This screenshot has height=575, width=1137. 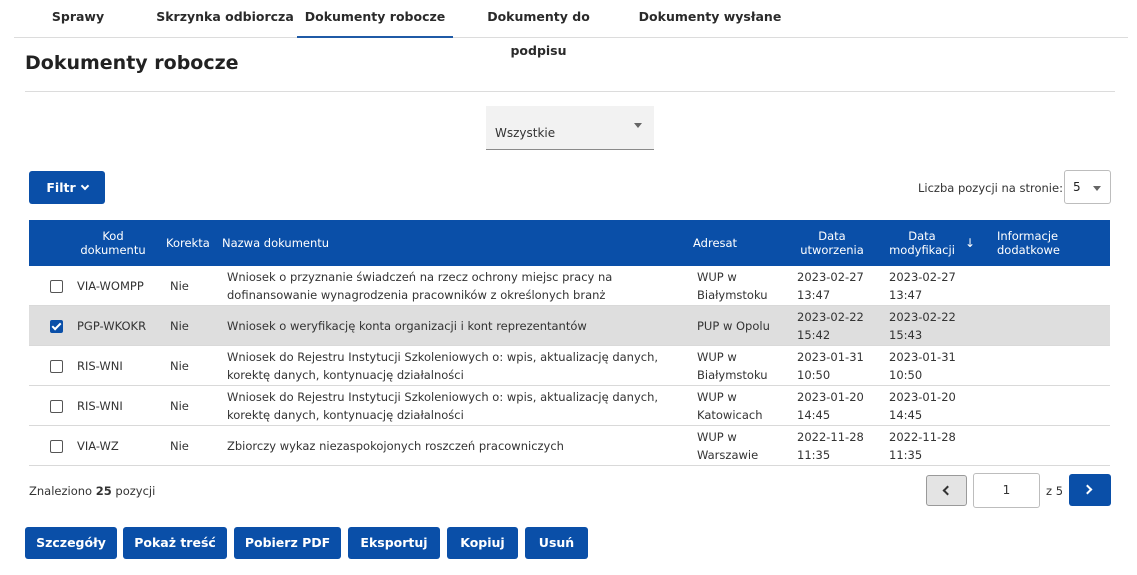 What do you see at coordinates (728, 446) in the screenshot?
I see `cell-addressee: WUP w Warszawie` at bounding box center [728, 446].